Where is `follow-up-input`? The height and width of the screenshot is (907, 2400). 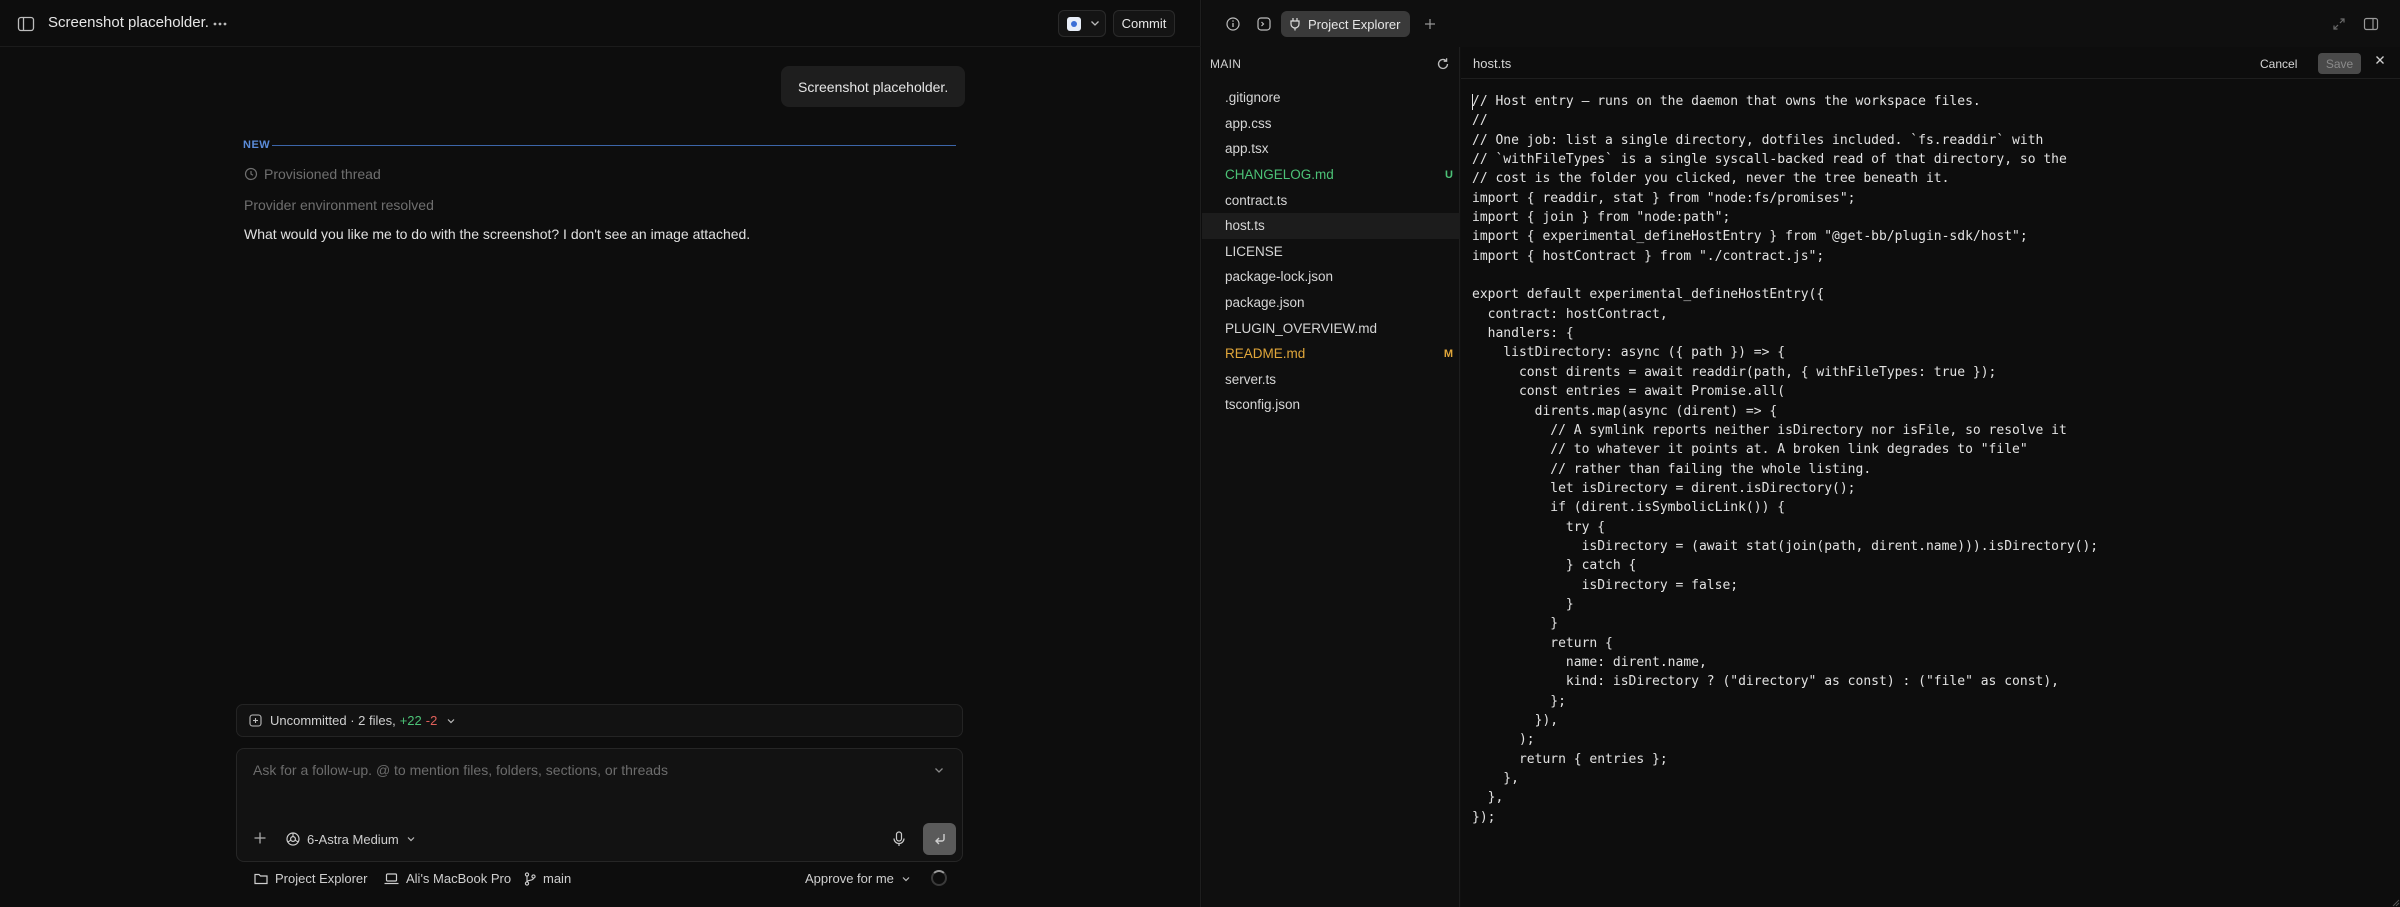 follow-up-input is located at coordinates (573, 774).